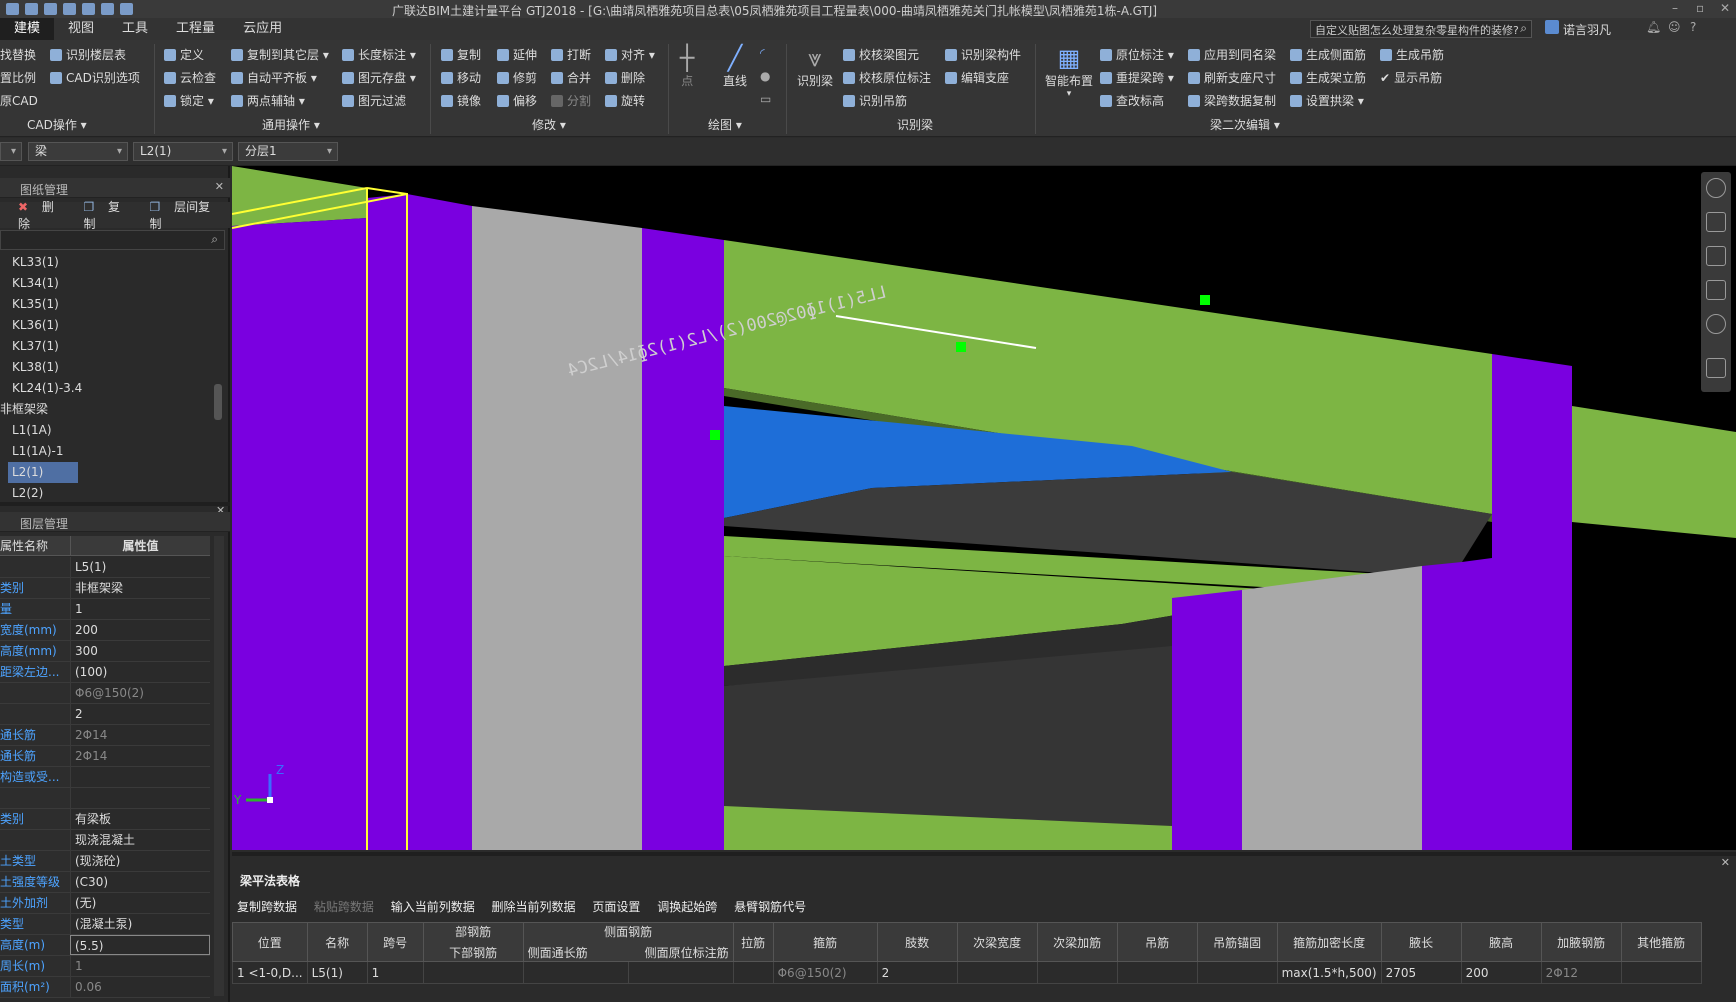 Image resolution: width=1736 pixels, height=1002 pixels. What do you see at coordinates (1237, 972) in the screenshot?
I see `cell-hanger-anchor` at bounding box center [1237, 972].